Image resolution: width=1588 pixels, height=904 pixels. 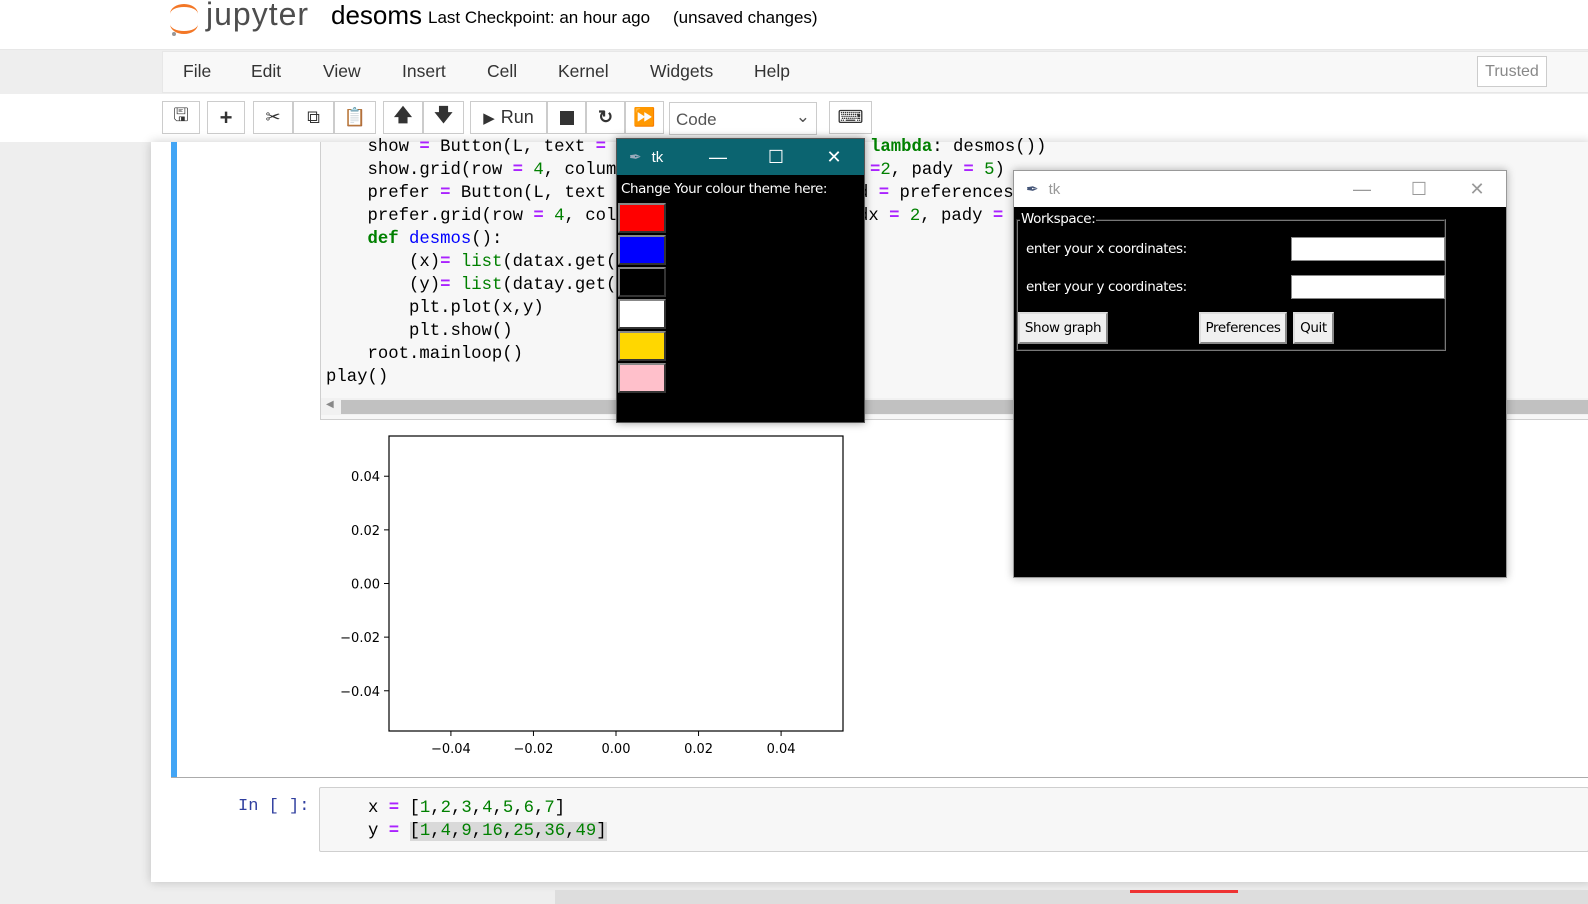 I want to click on cut-button: ✂, so click(x=273, y=117).